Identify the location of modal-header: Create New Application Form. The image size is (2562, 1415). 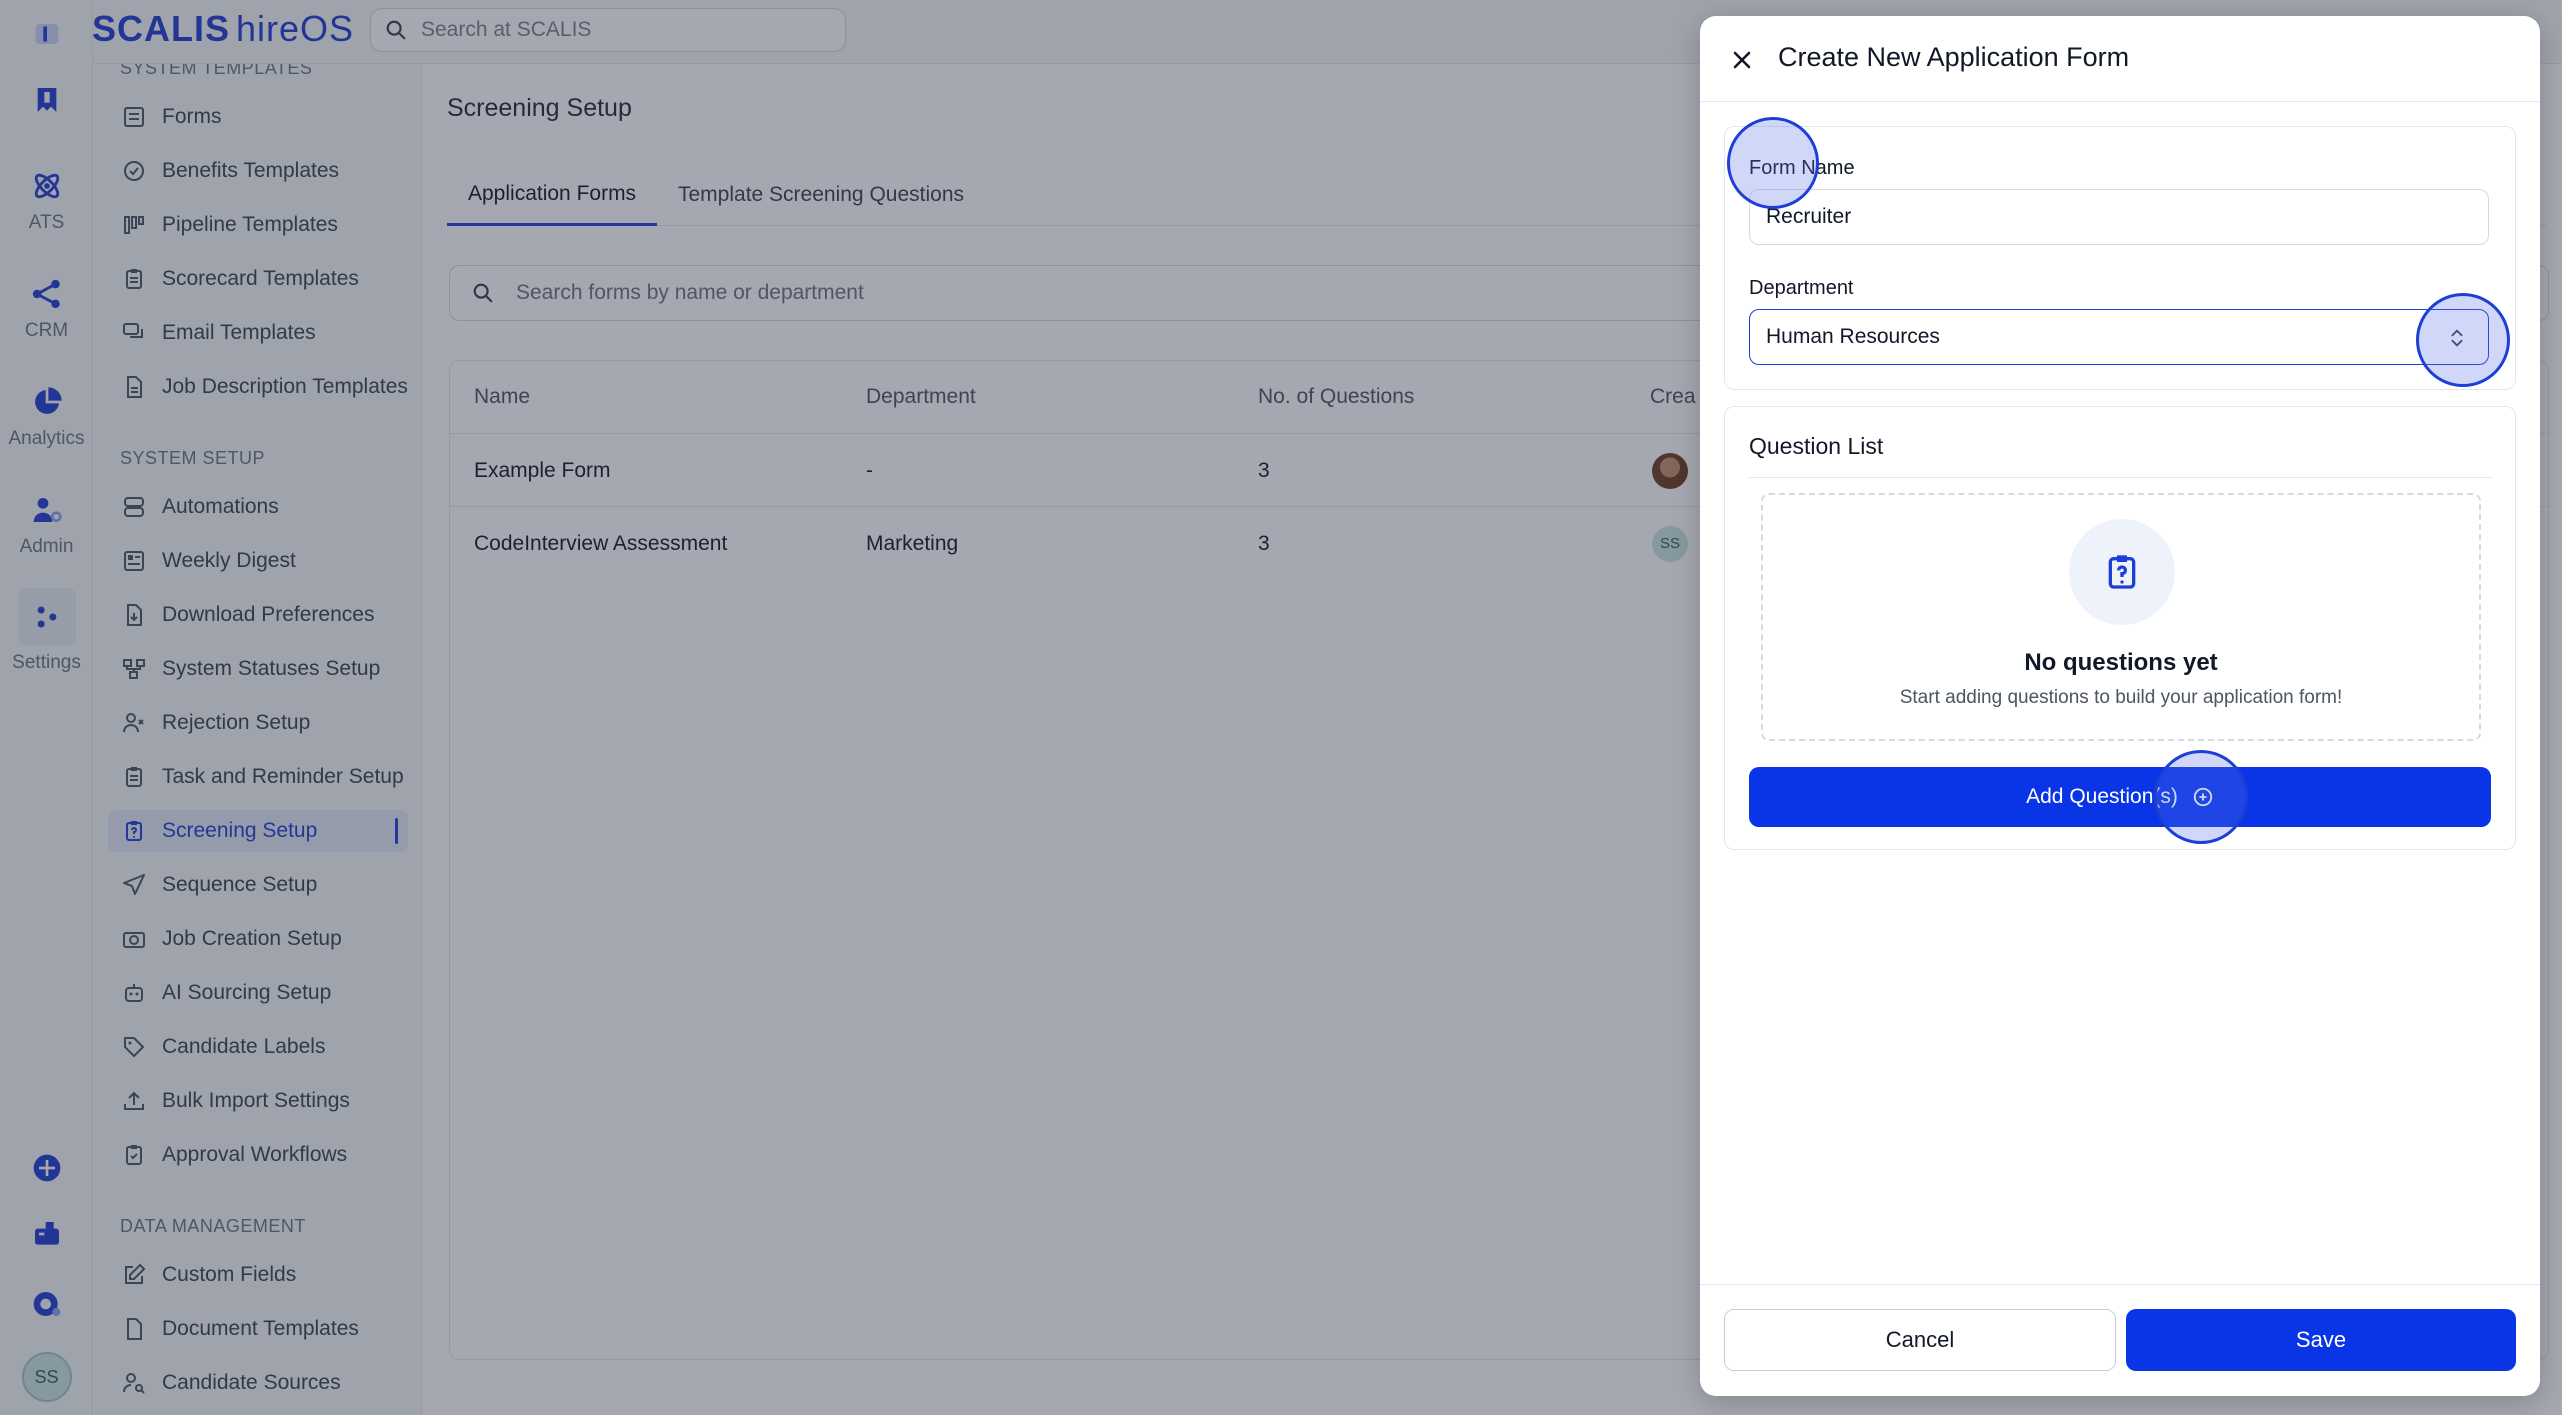
(2120, 59).